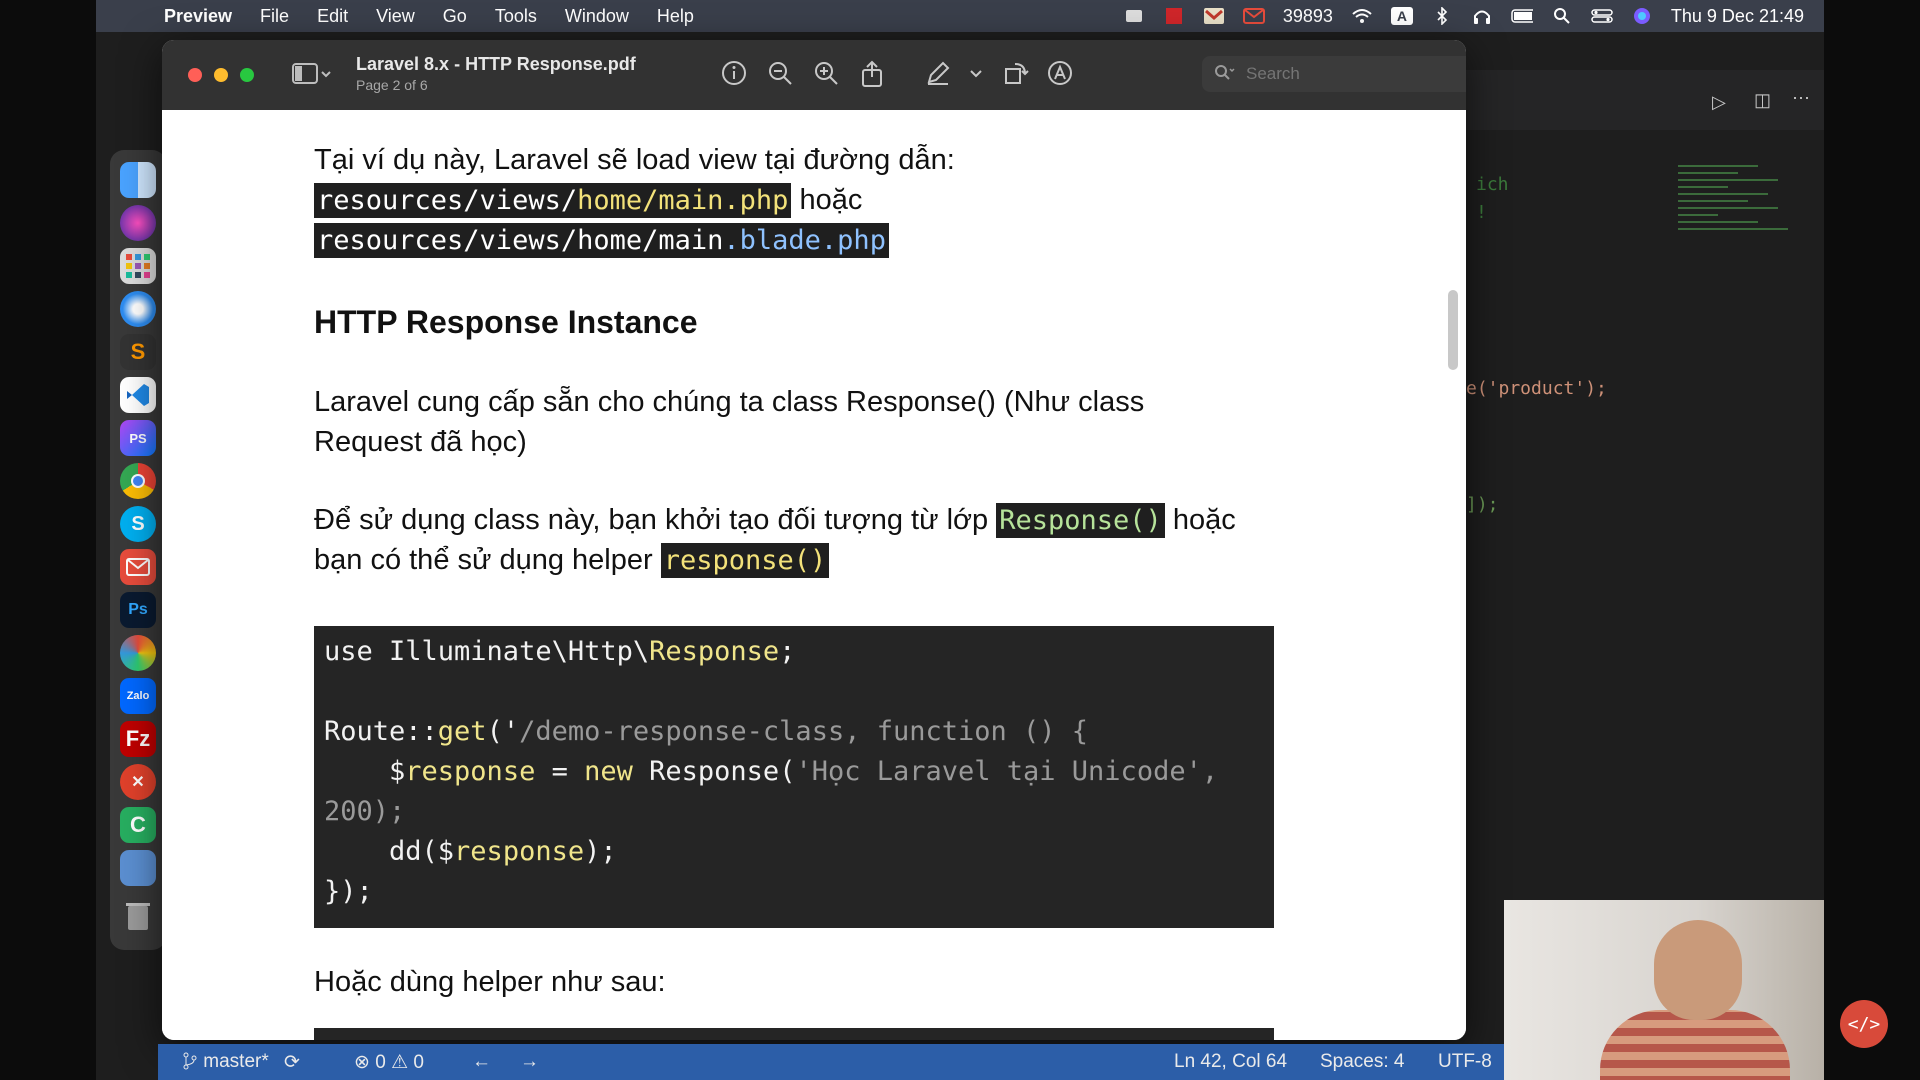  Describe the element at coordinates (1362, 16) in the screenshot. I see `wifi-icon` at that location.